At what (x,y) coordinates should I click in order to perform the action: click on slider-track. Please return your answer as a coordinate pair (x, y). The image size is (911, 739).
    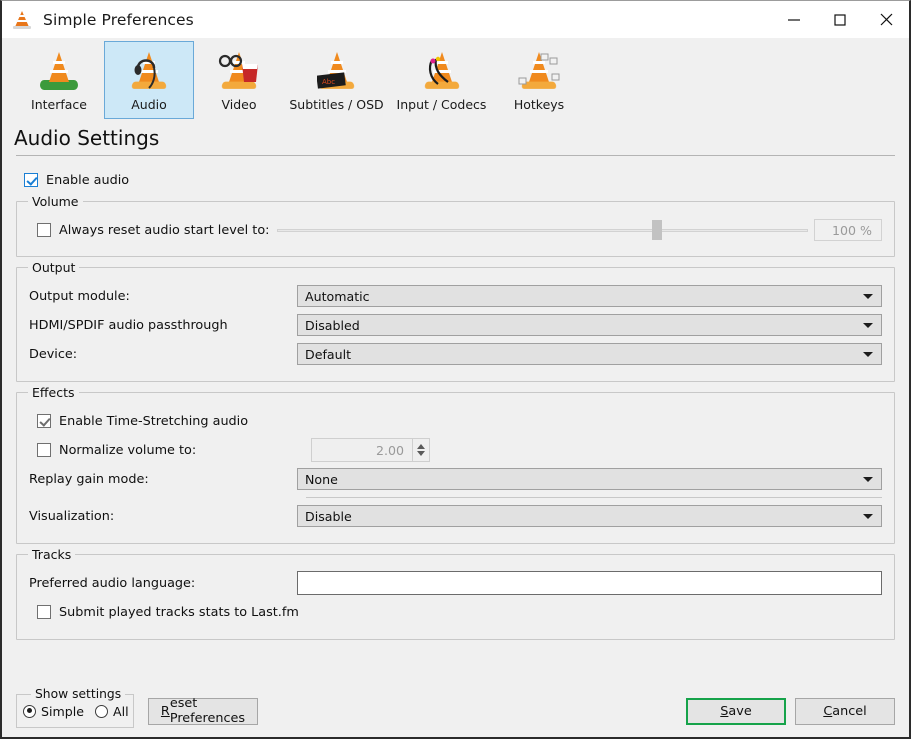
    Looking at the image, I should click on (542, 230).